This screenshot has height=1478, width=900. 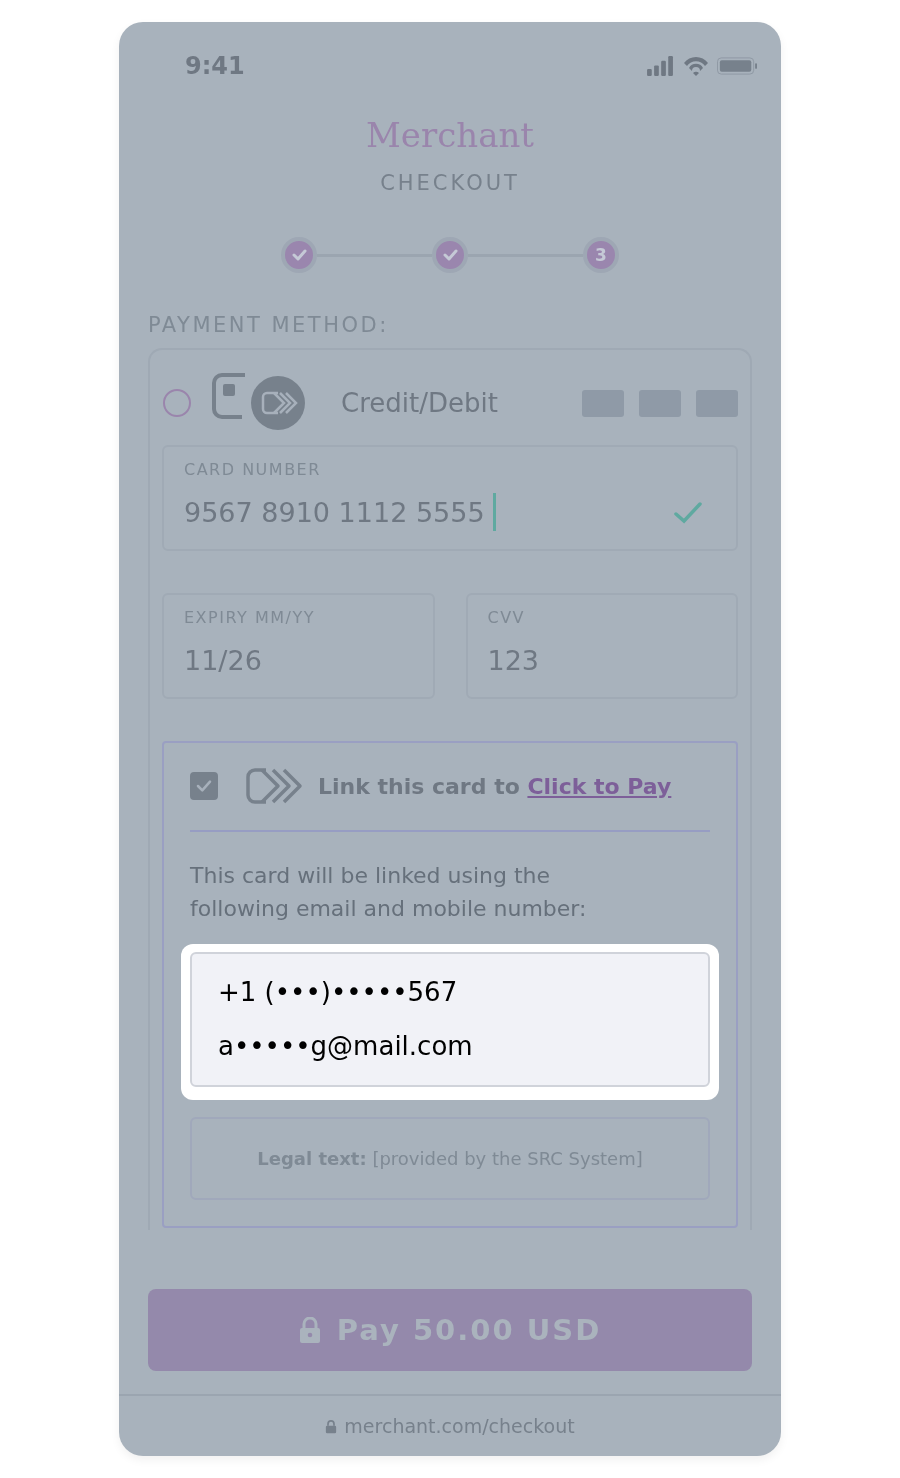 What do you see at coordinates (215, 66) in the screenshot?
I see `status-time: 9:41` at bounding box center [215, 66].